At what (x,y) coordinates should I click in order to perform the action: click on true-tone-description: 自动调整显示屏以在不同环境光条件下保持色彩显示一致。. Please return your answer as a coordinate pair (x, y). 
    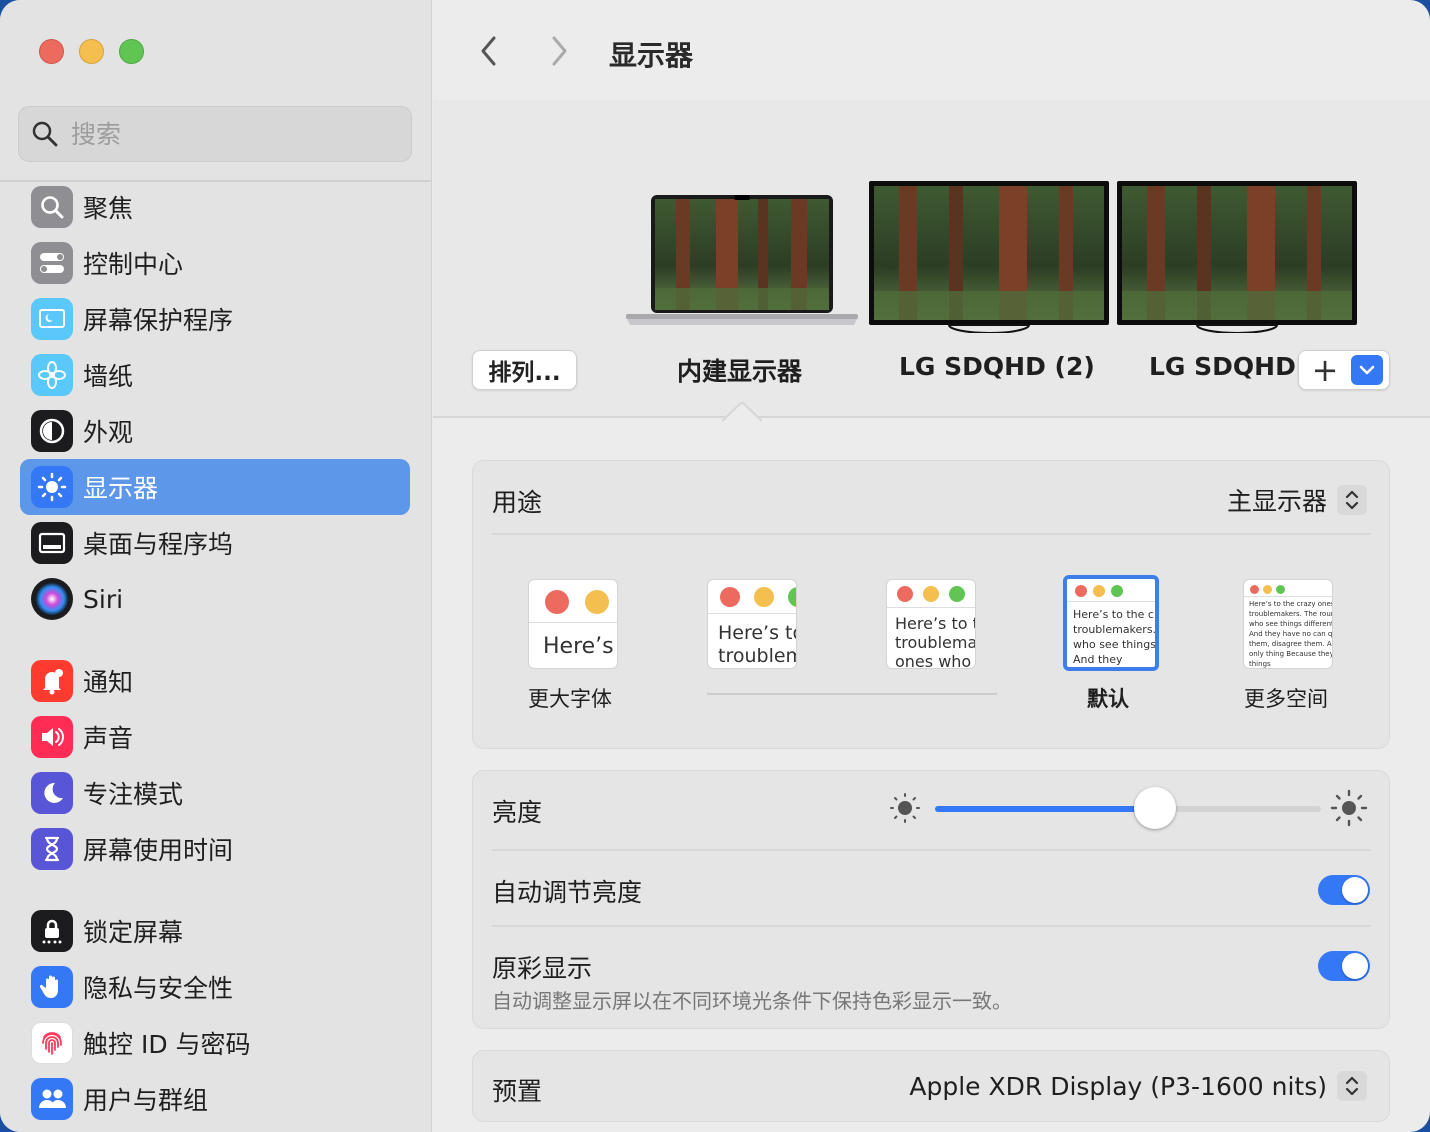
    Looking at the image, I should click on (752, 1001).